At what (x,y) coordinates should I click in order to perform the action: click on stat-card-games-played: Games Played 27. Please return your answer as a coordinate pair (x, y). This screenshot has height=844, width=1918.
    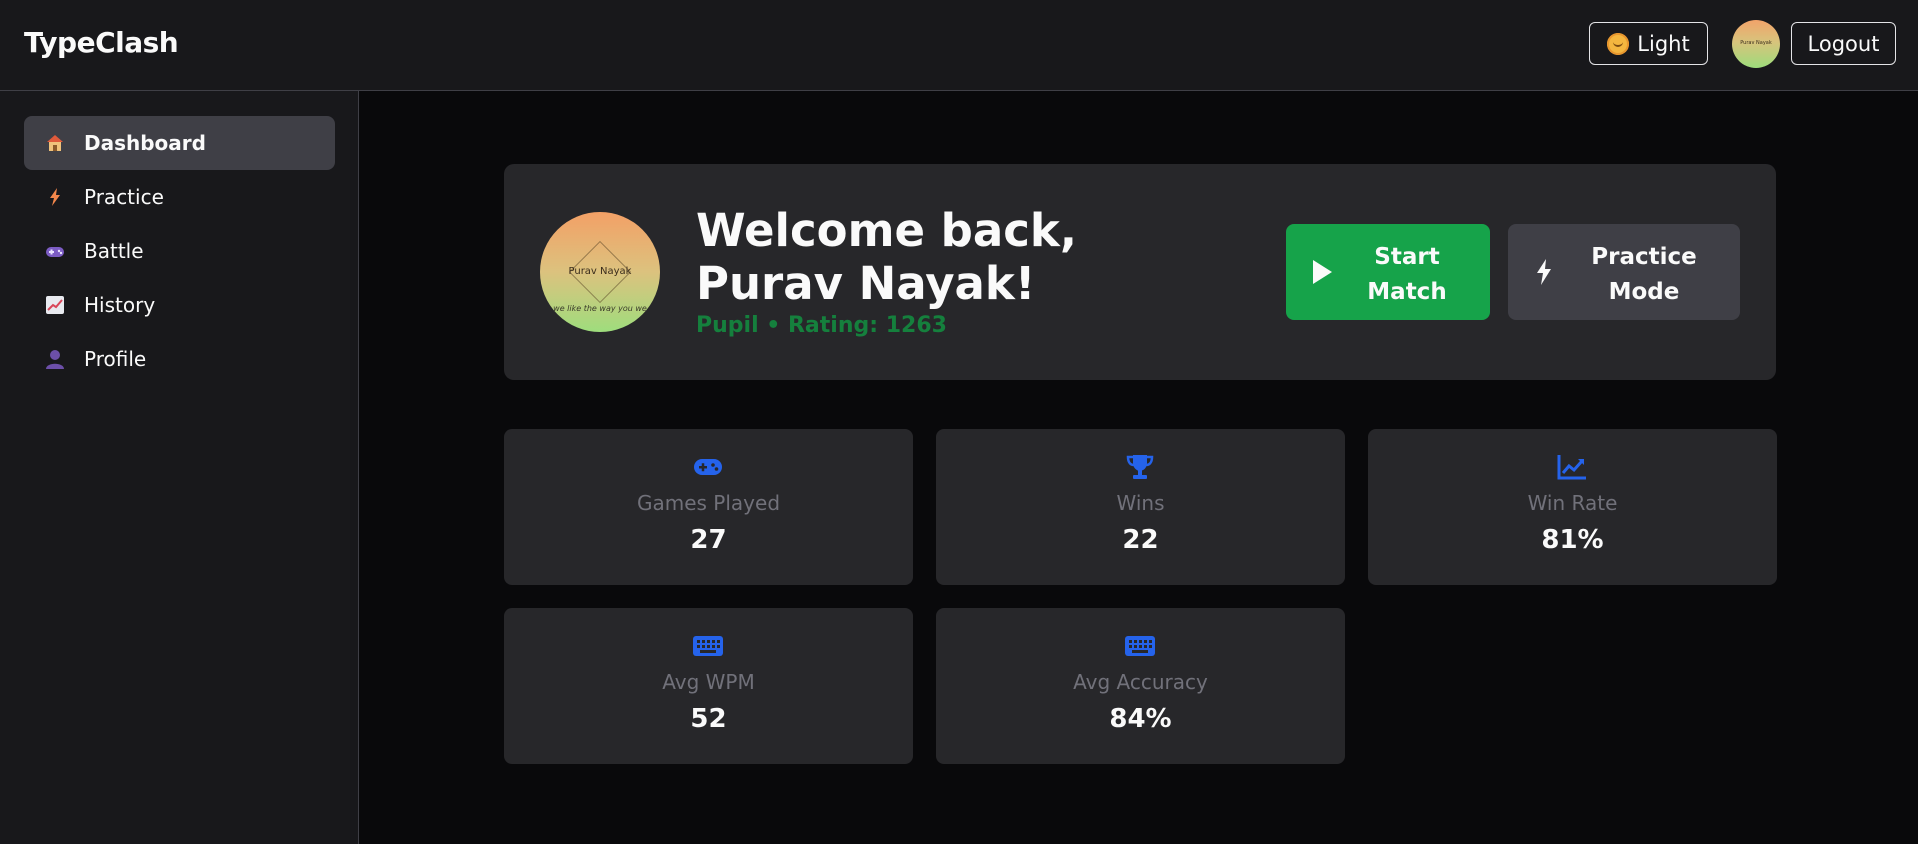
    Looking at the image, I should click on (708, 507).